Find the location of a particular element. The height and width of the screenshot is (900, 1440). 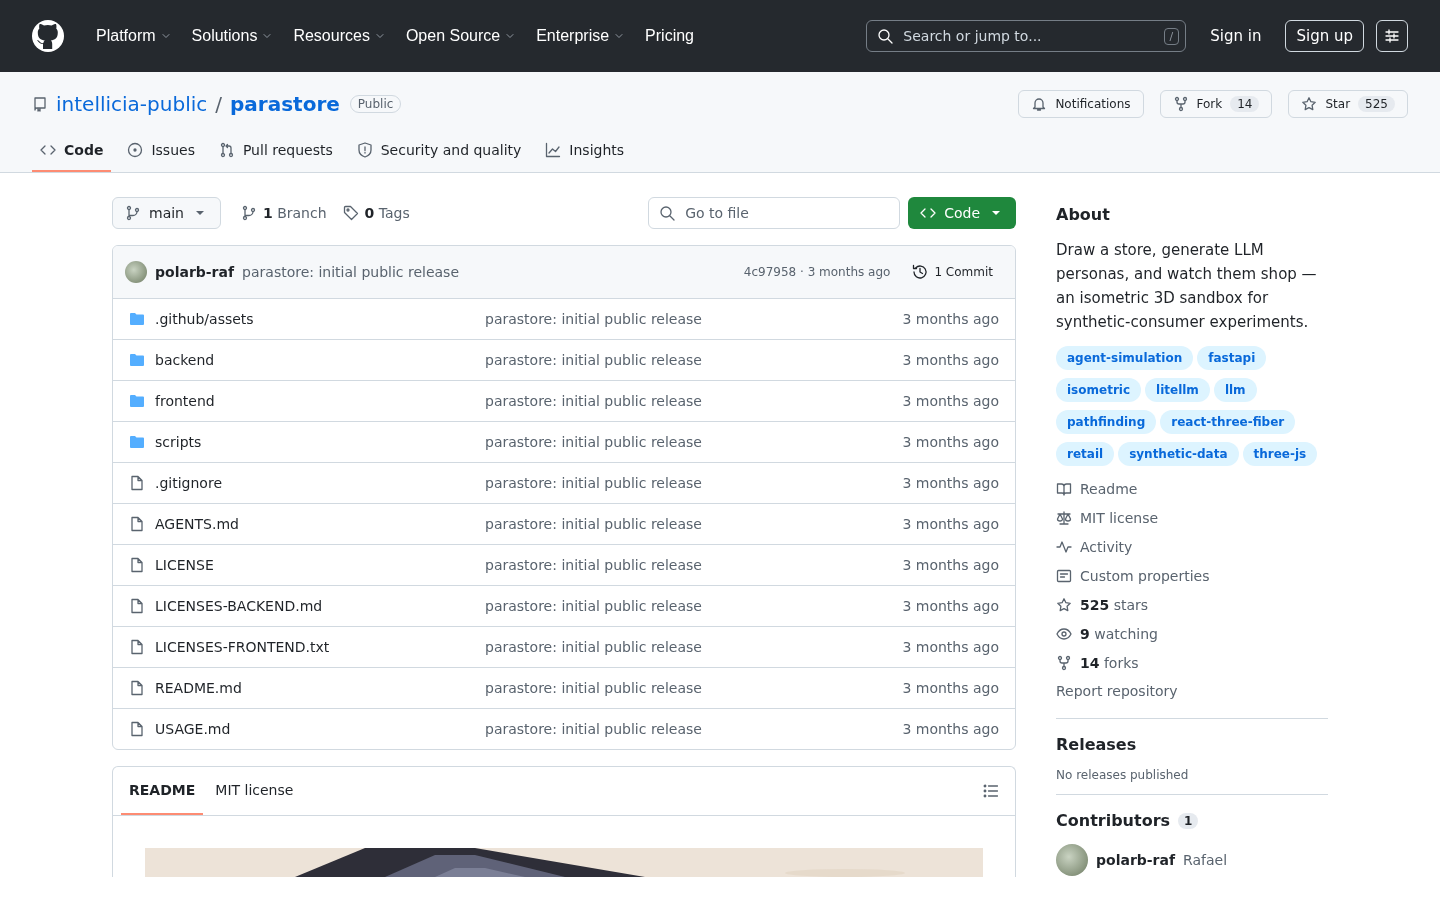

branch-selector: main is located at coordinates (166, 213).